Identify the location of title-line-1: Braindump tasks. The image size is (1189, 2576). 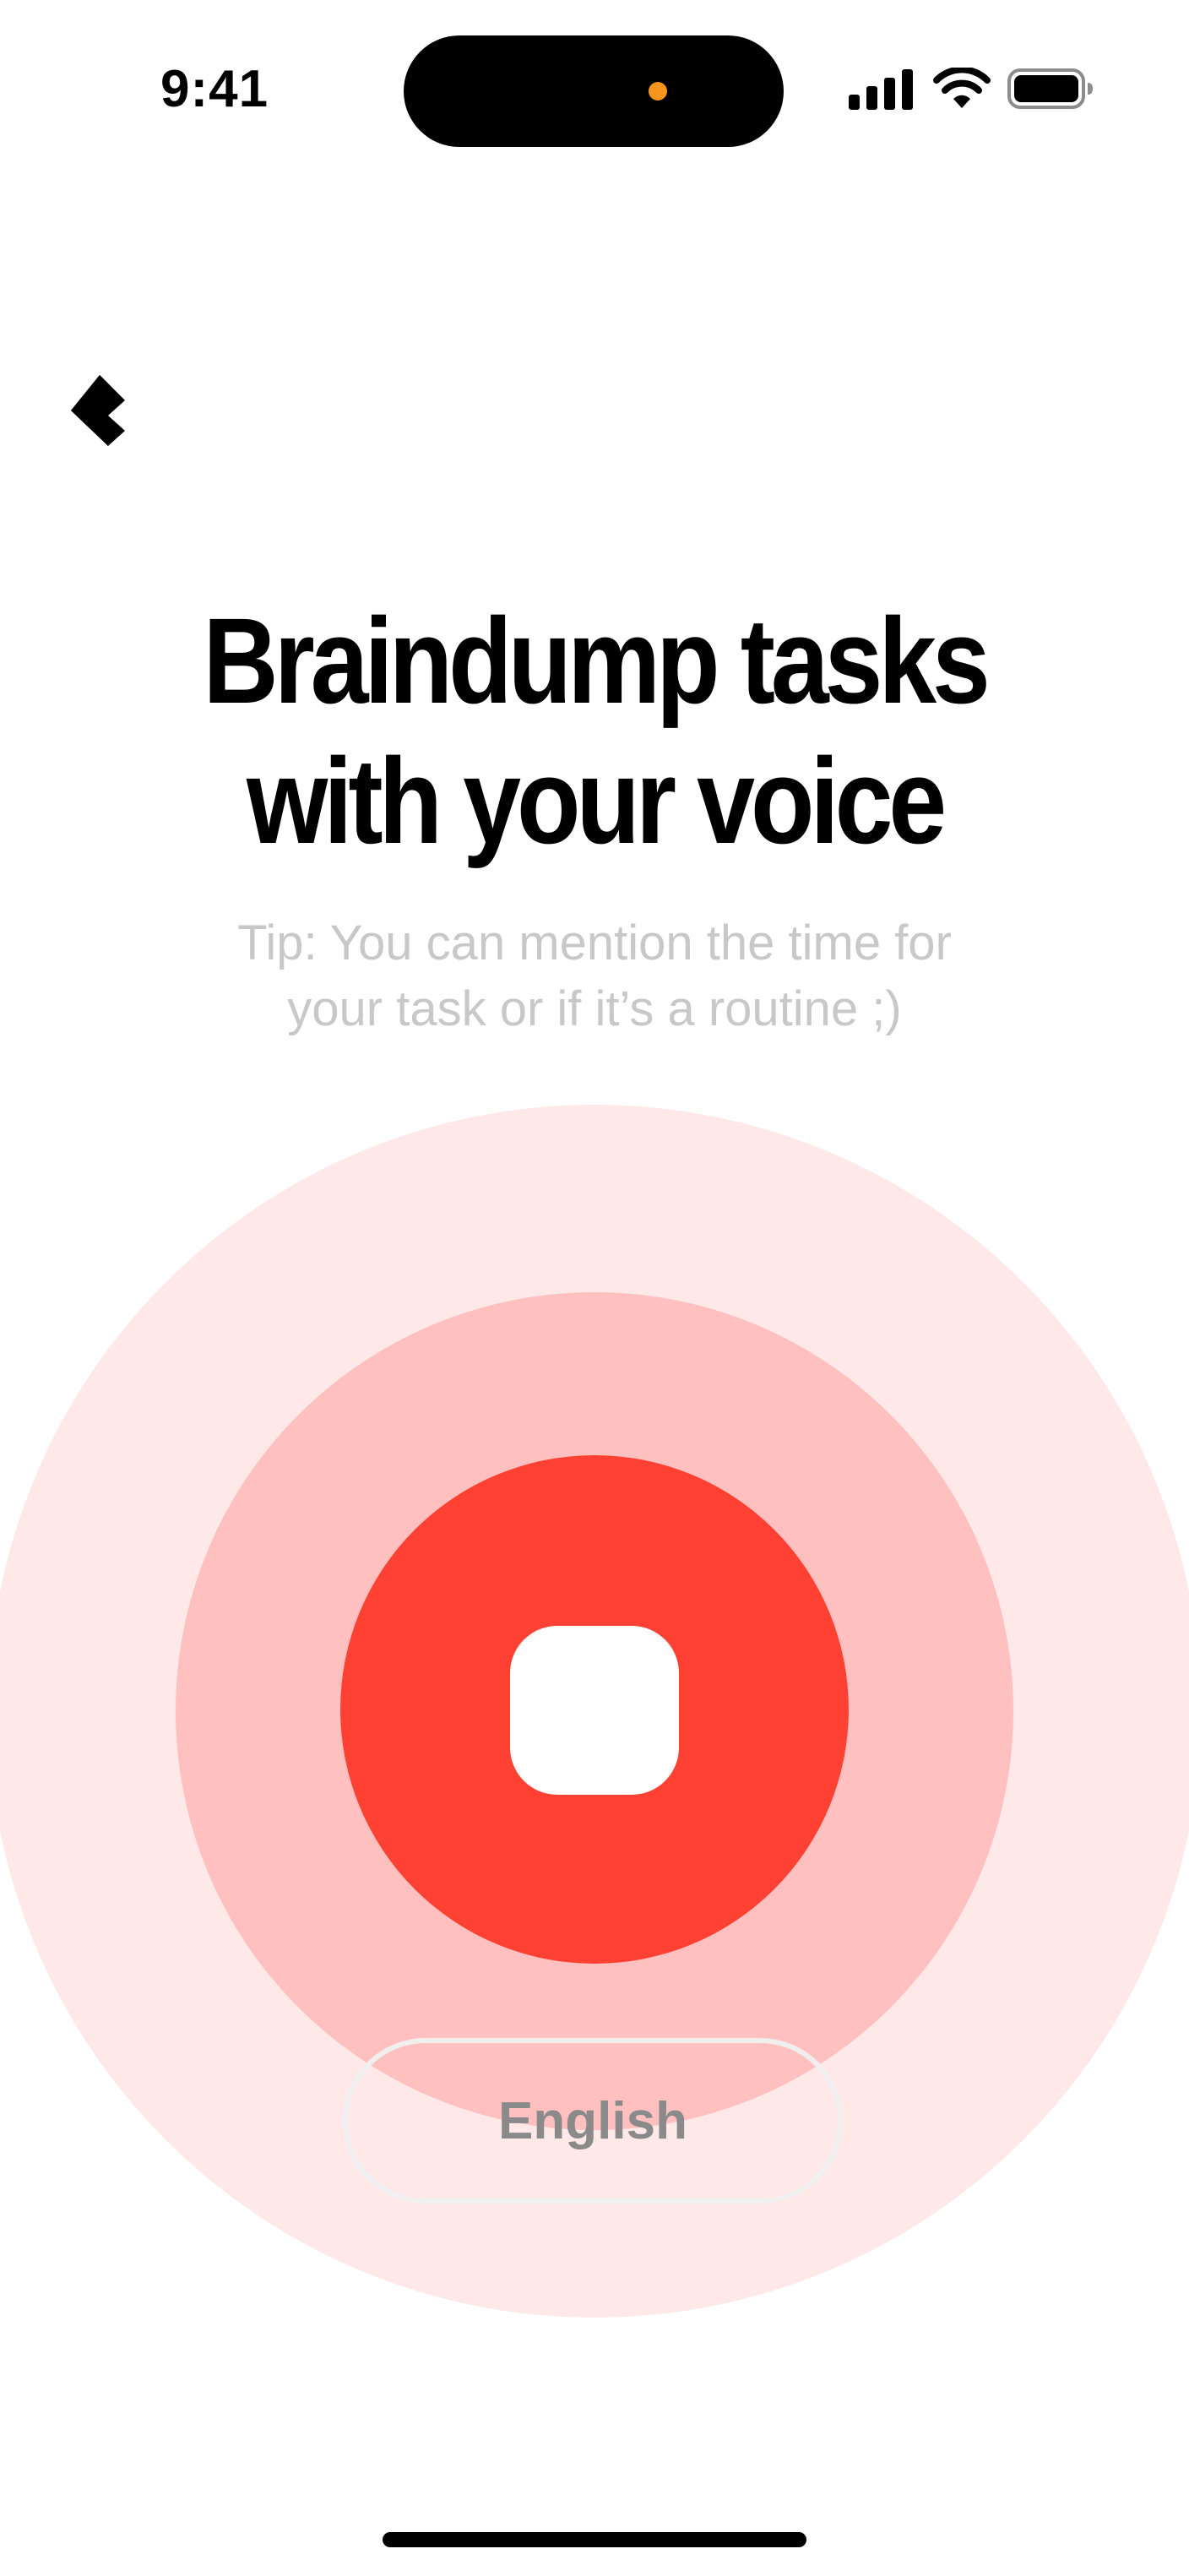
(597, 661).